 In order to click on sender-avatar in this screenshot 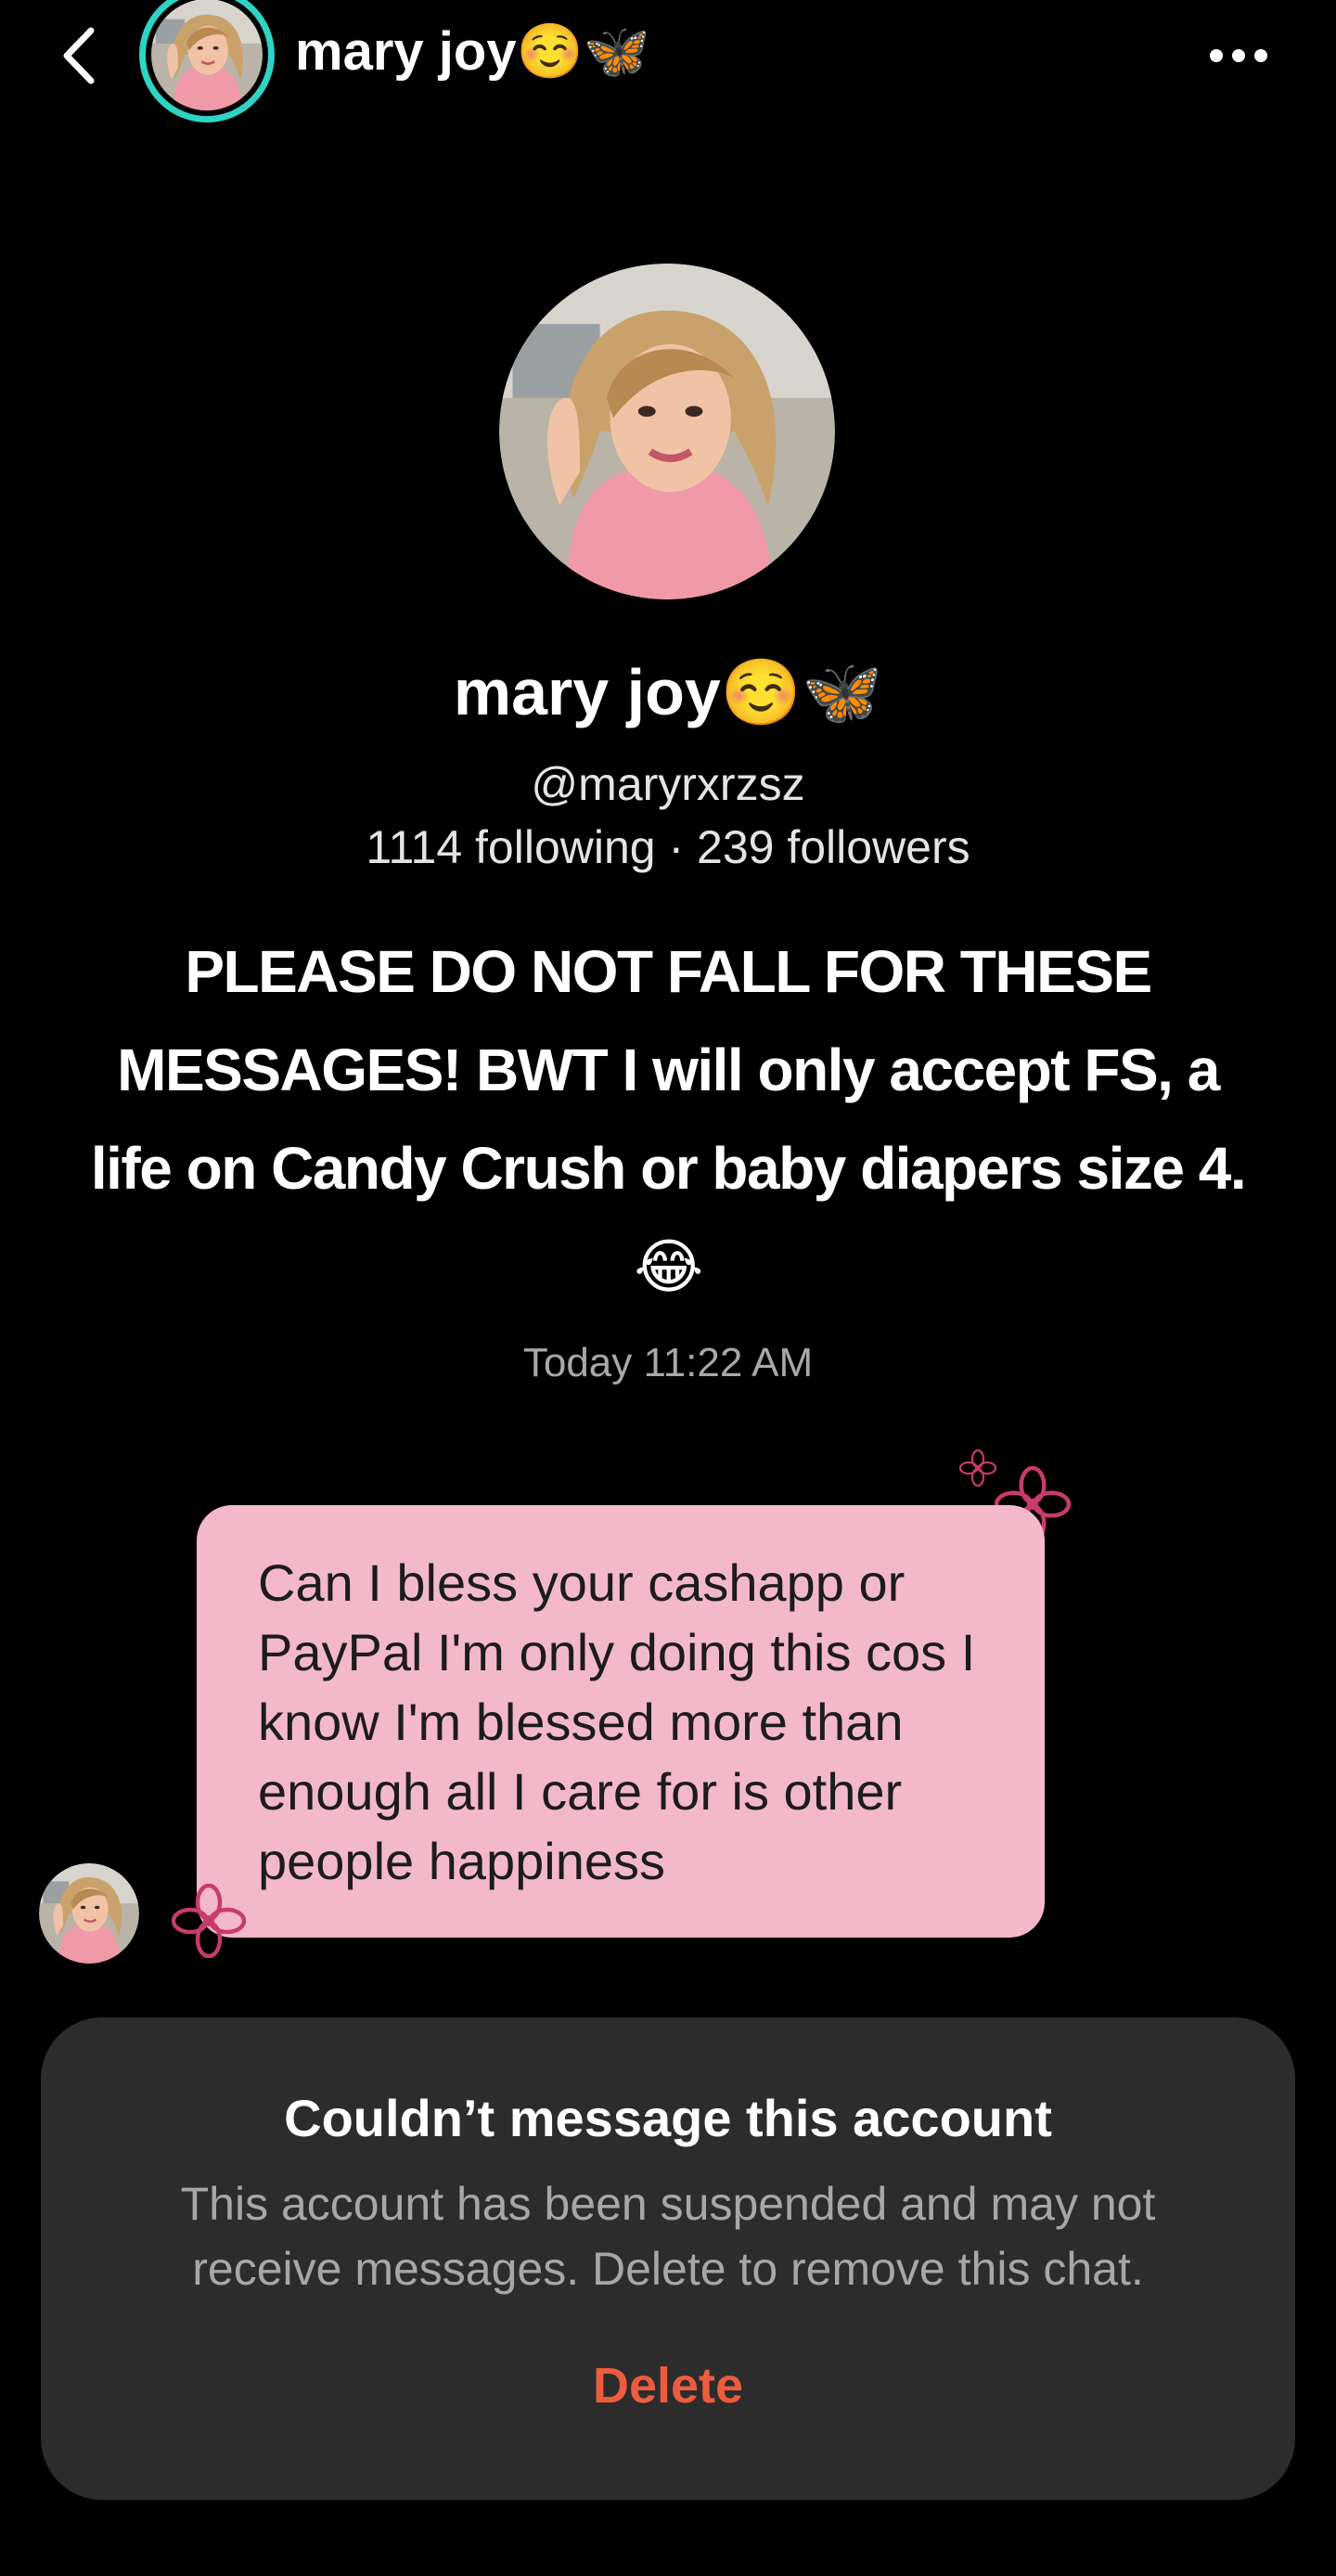, I will do `click(89, 1914)`.